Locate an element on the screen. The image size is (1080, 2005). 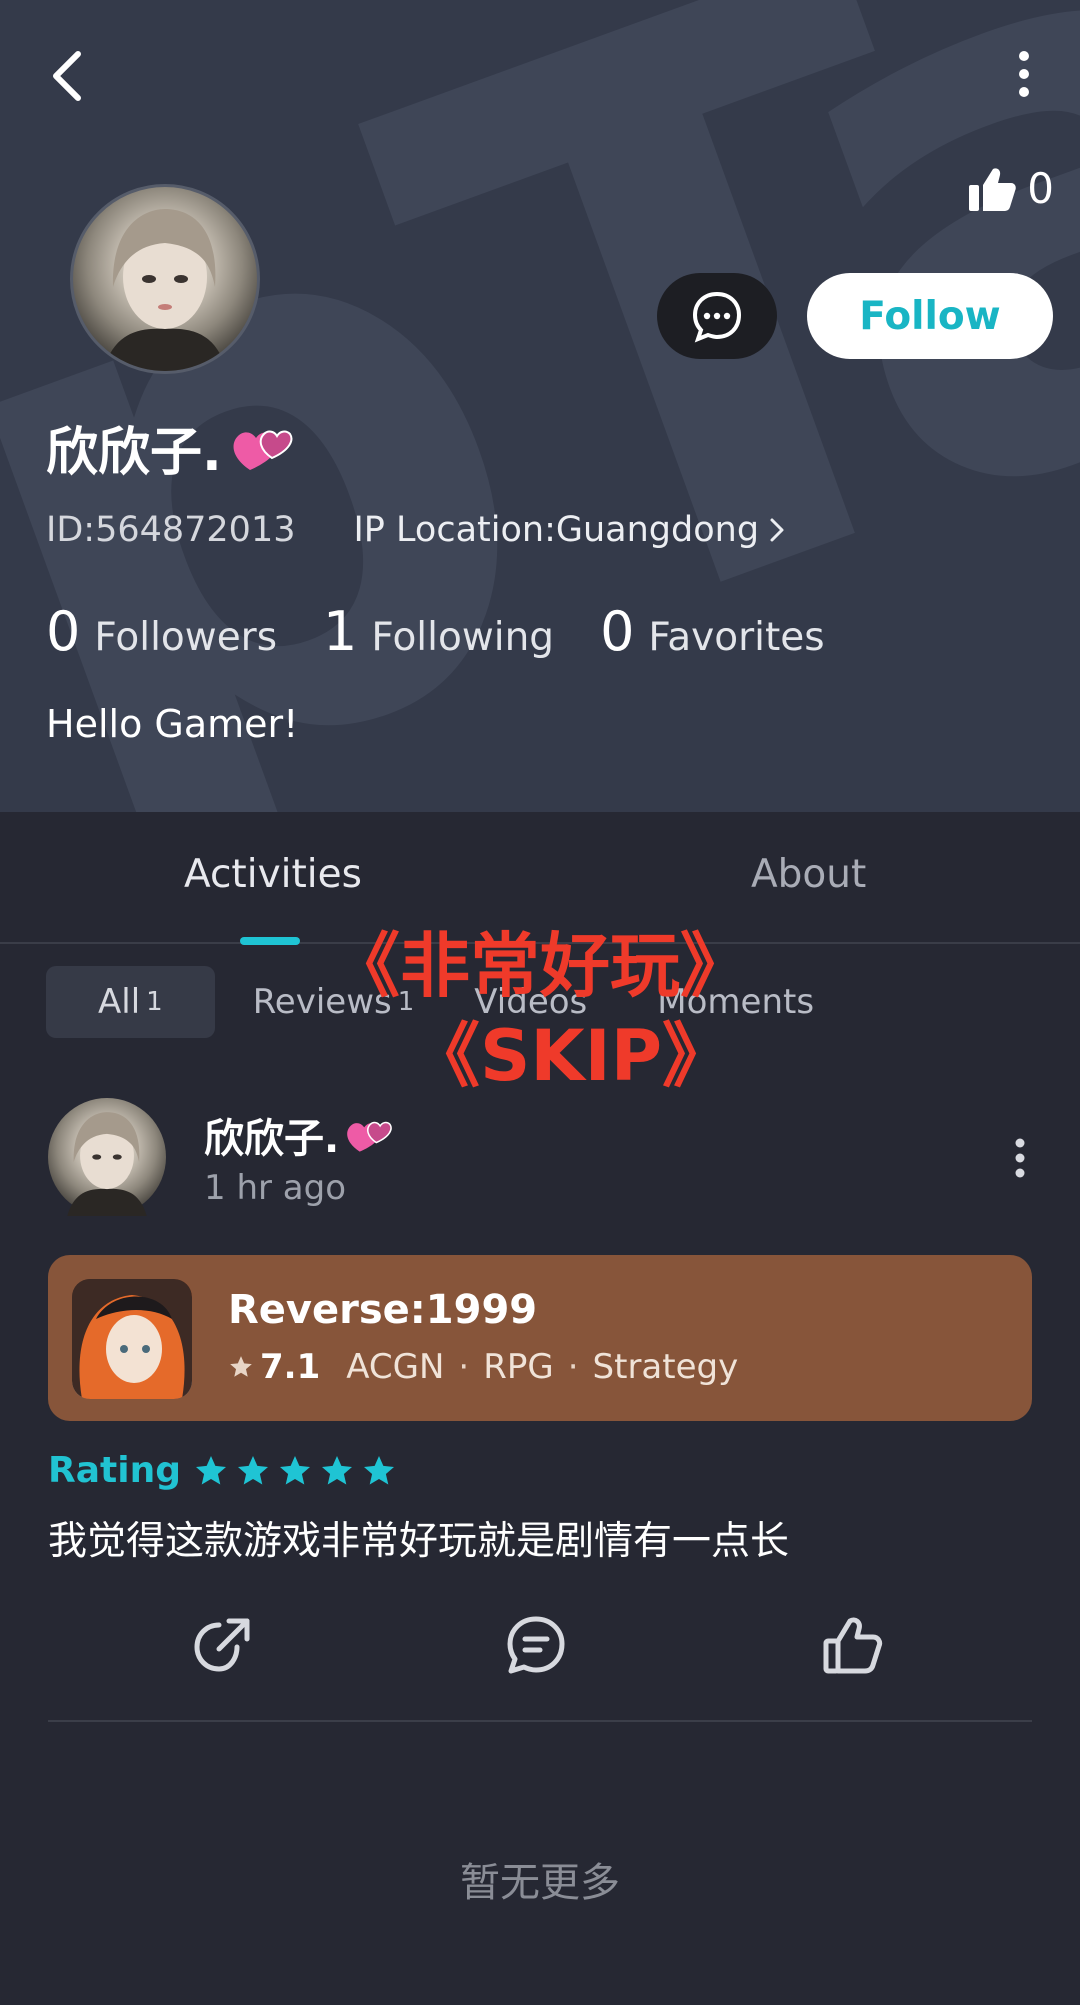
profile-likes: 0 is located at coordinates (1010, 188).